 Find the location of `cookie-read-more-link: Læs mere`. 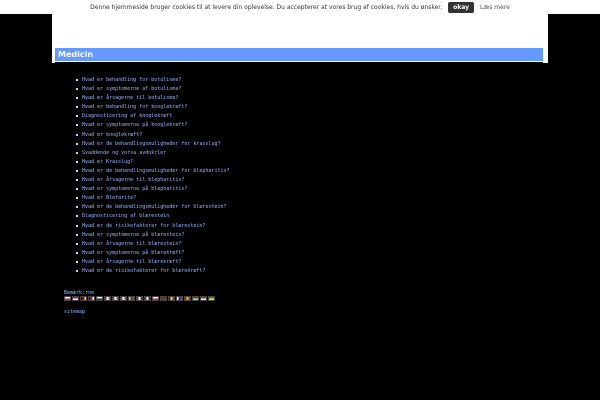

cookie-read-more-link: Læs mere is located at coordinates (495, 7).